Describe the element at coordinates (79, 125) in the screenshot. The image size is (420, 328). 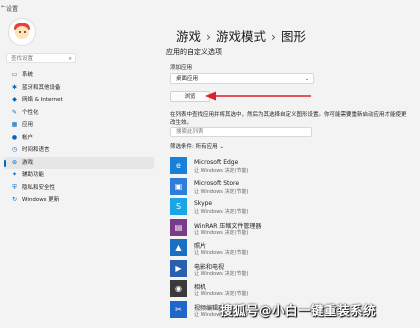
I see `sidebar-item: ▦ 应用` at that location.